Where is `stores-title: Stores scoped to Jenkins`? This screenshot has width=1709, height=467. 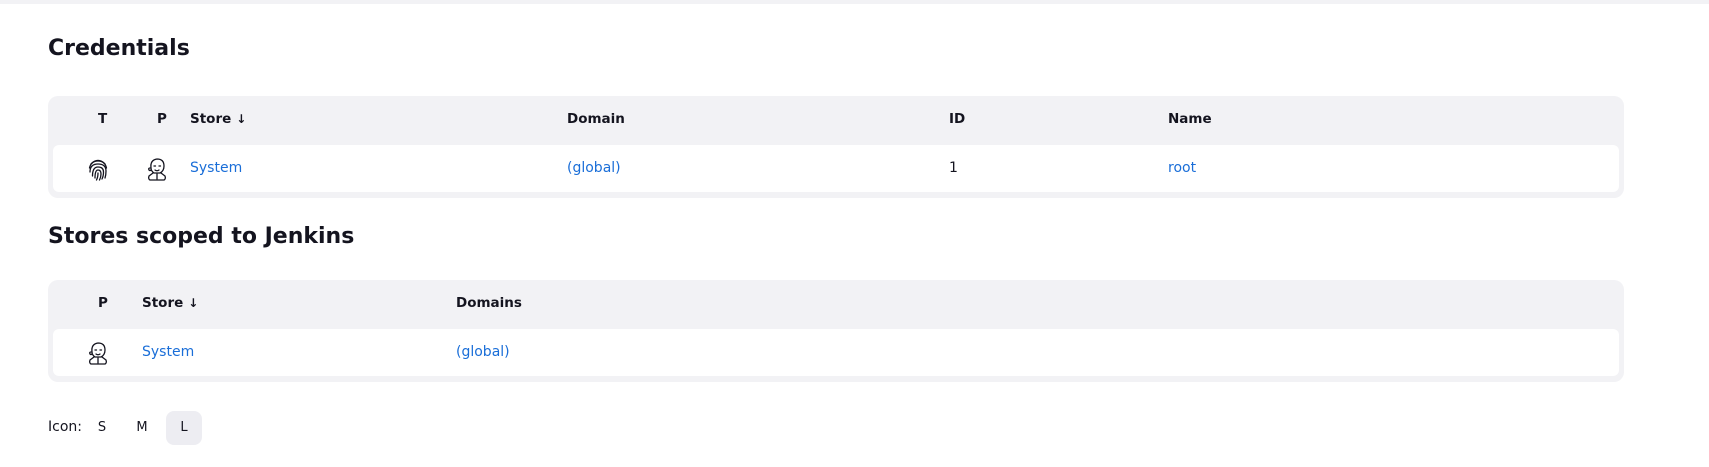 stores-title: Stores scoped to Jenkins is located at coordinates (201, 236).